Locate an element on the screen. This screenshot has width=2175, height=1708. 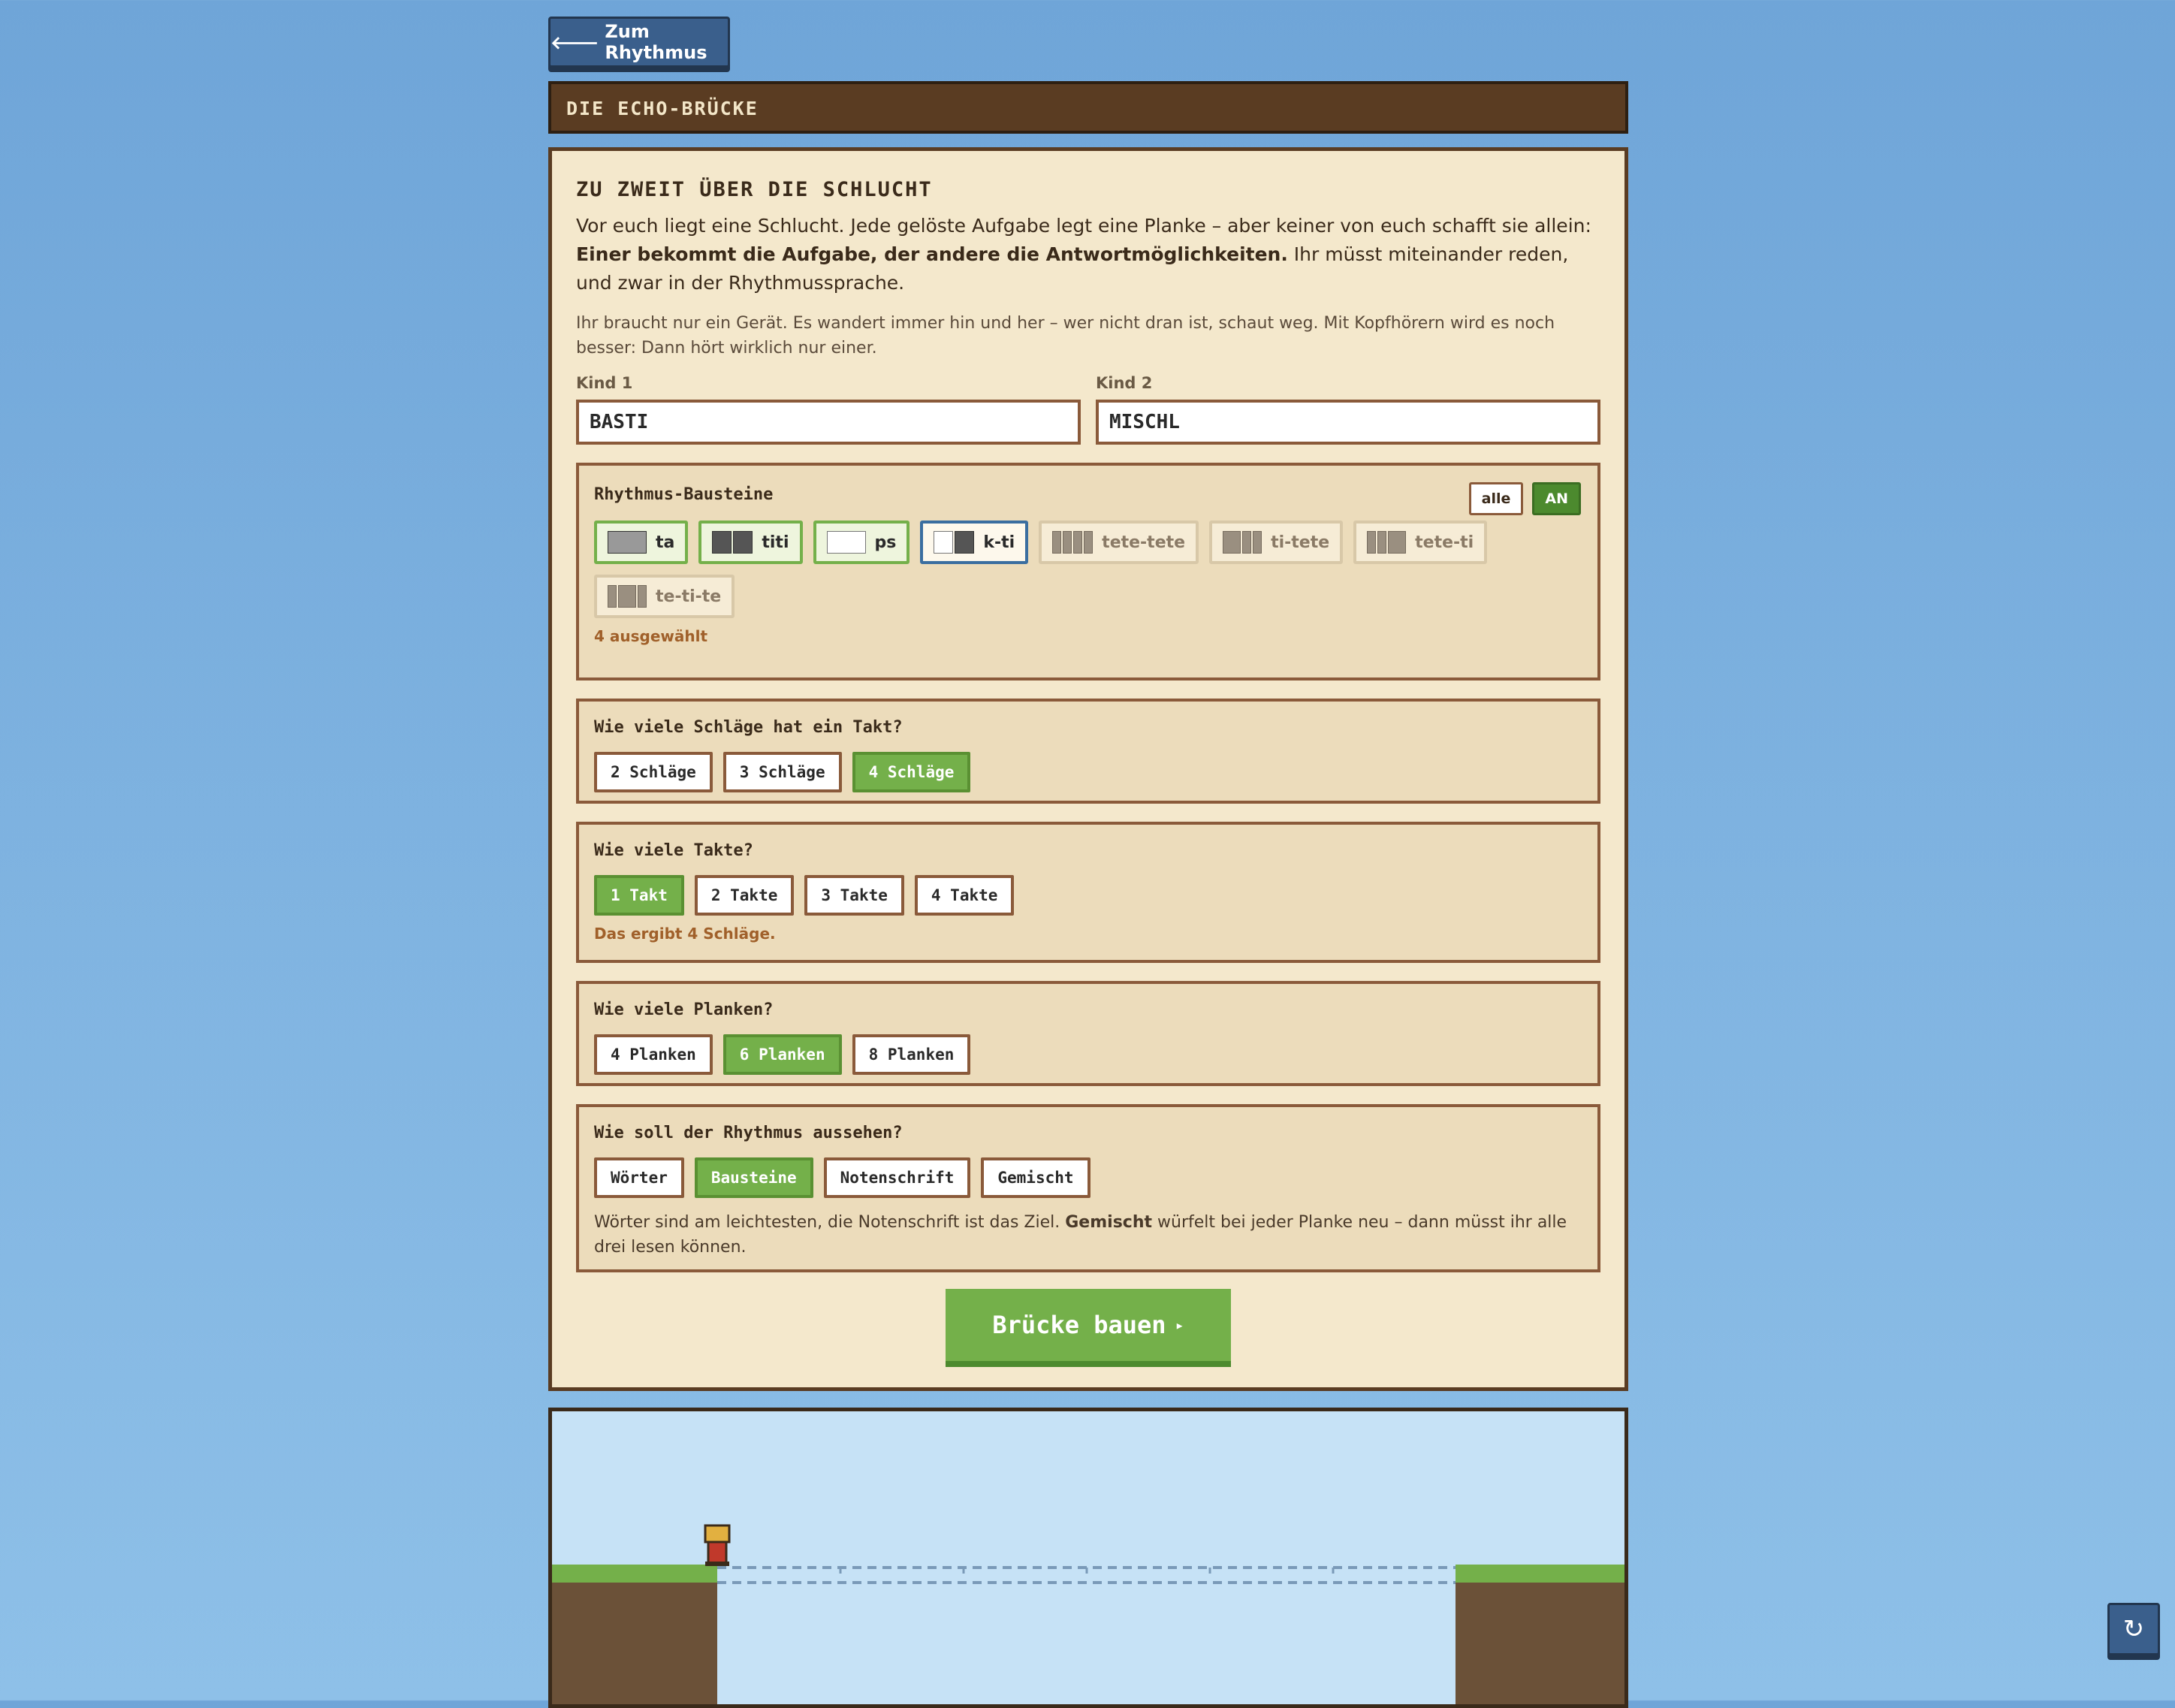
block-chip-ta: ta is located at coordinates (641, 543).